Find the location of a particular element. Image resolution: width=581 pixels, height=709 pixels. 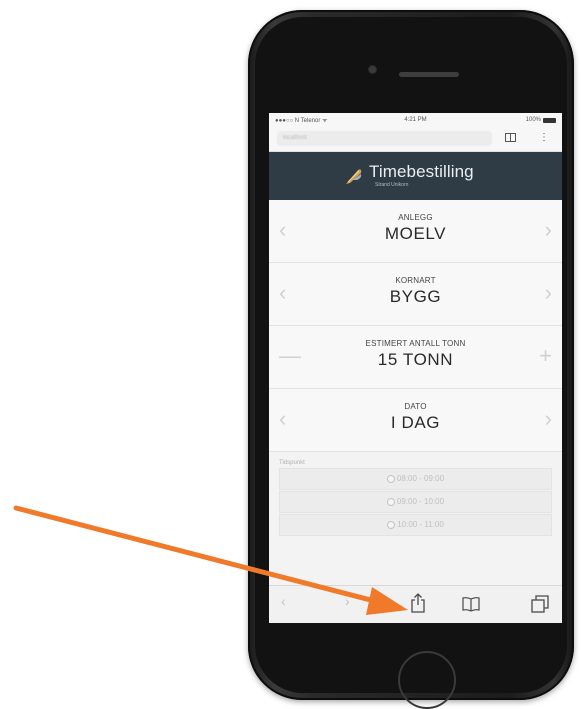

reader-view-icon is located at coordinates (510, 137).